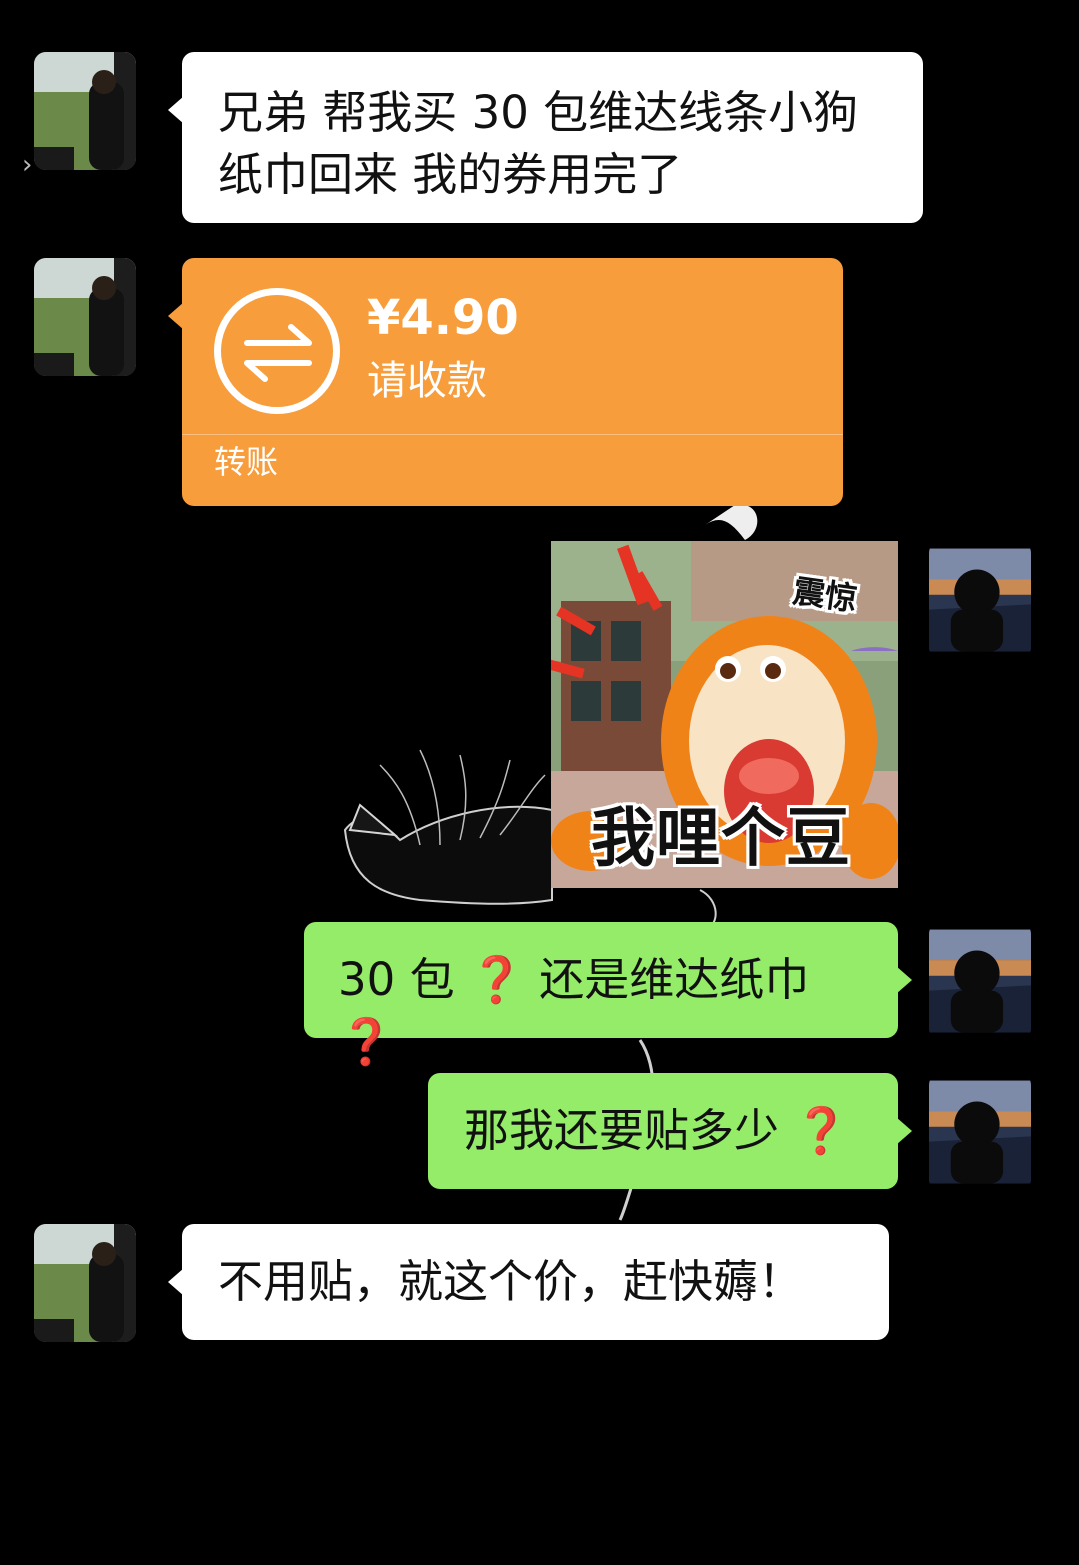  Describe the element at coordinates (721, 839) in the screenshot. I see `sticker-caption-big: 我哩个豆` at that location.